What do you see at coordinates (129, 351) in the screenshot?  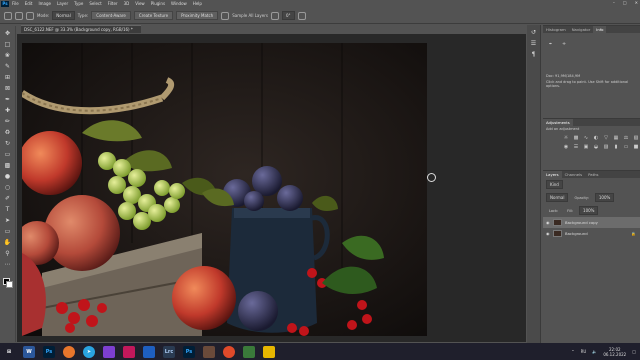 I see `media-player-icon` at bounding box center [129, 351].